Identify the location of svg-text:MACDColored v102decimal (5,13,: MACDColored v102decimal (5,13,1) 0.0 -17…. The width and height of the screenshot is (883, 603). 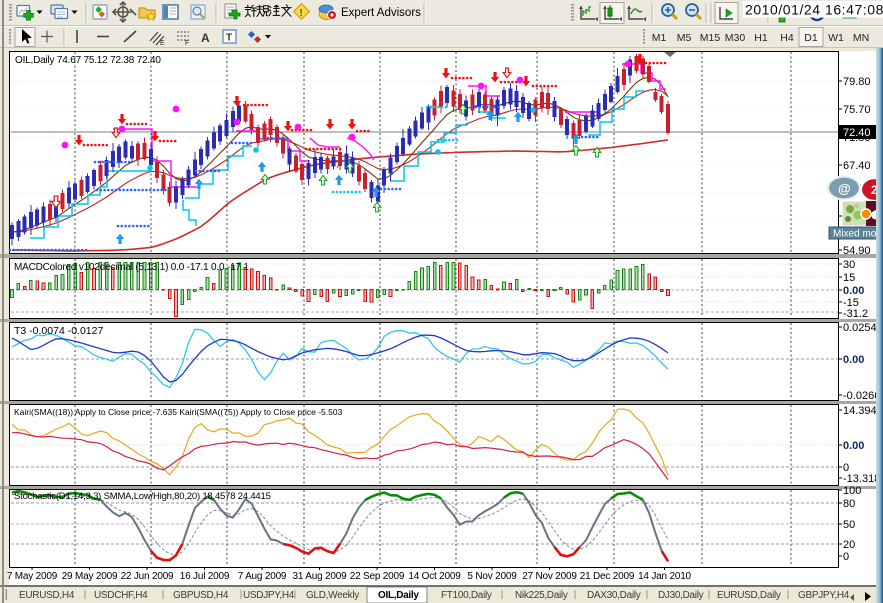
(131, 267).